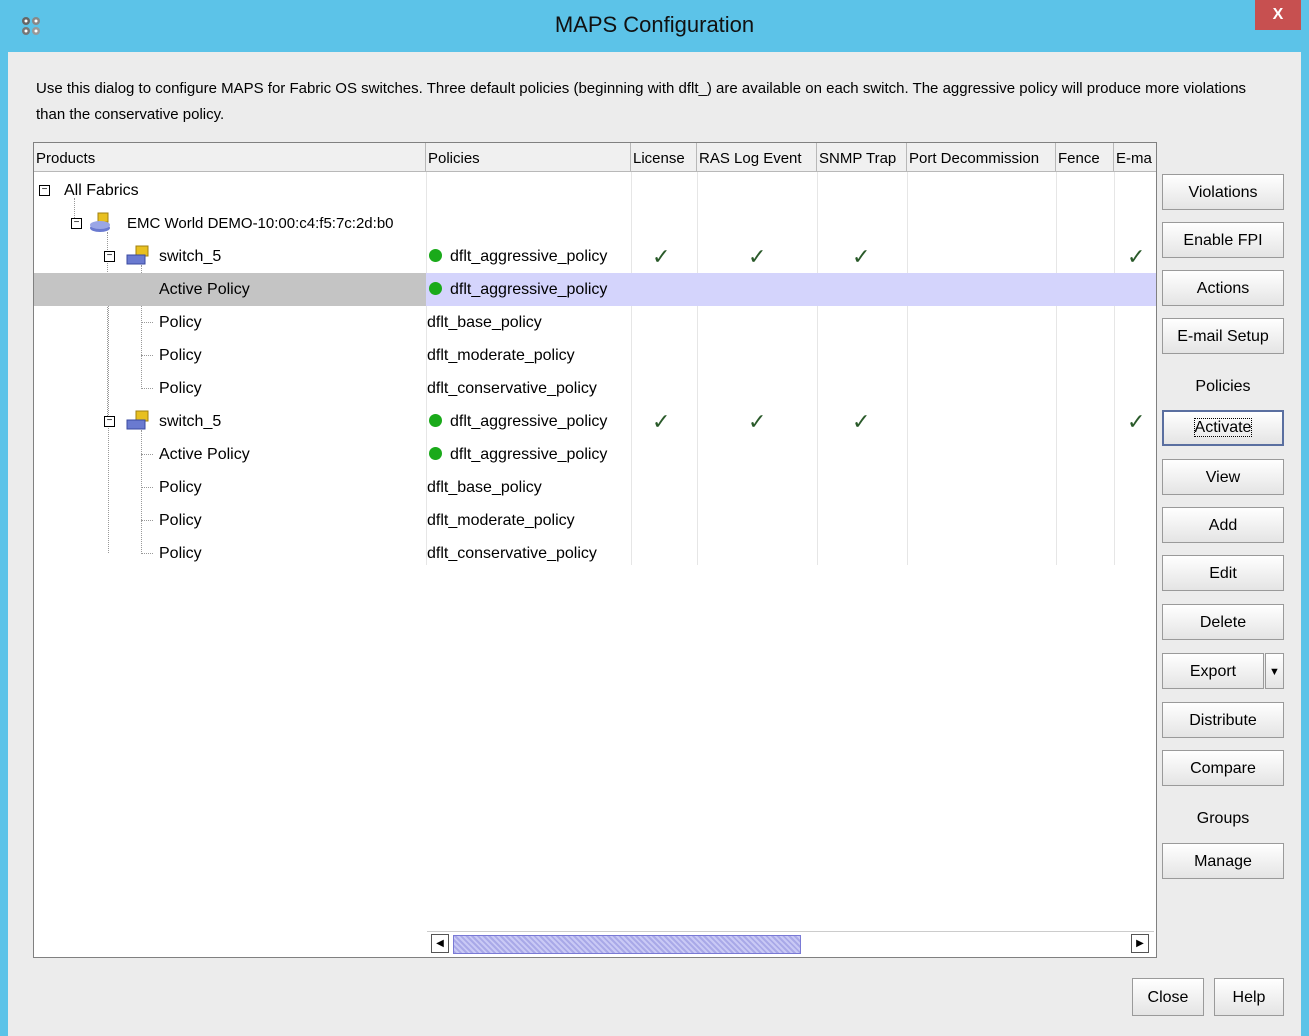  Describe the element at coordinates (1223, 768) in the screenshot. I see `compare-button: Compare` at that location.